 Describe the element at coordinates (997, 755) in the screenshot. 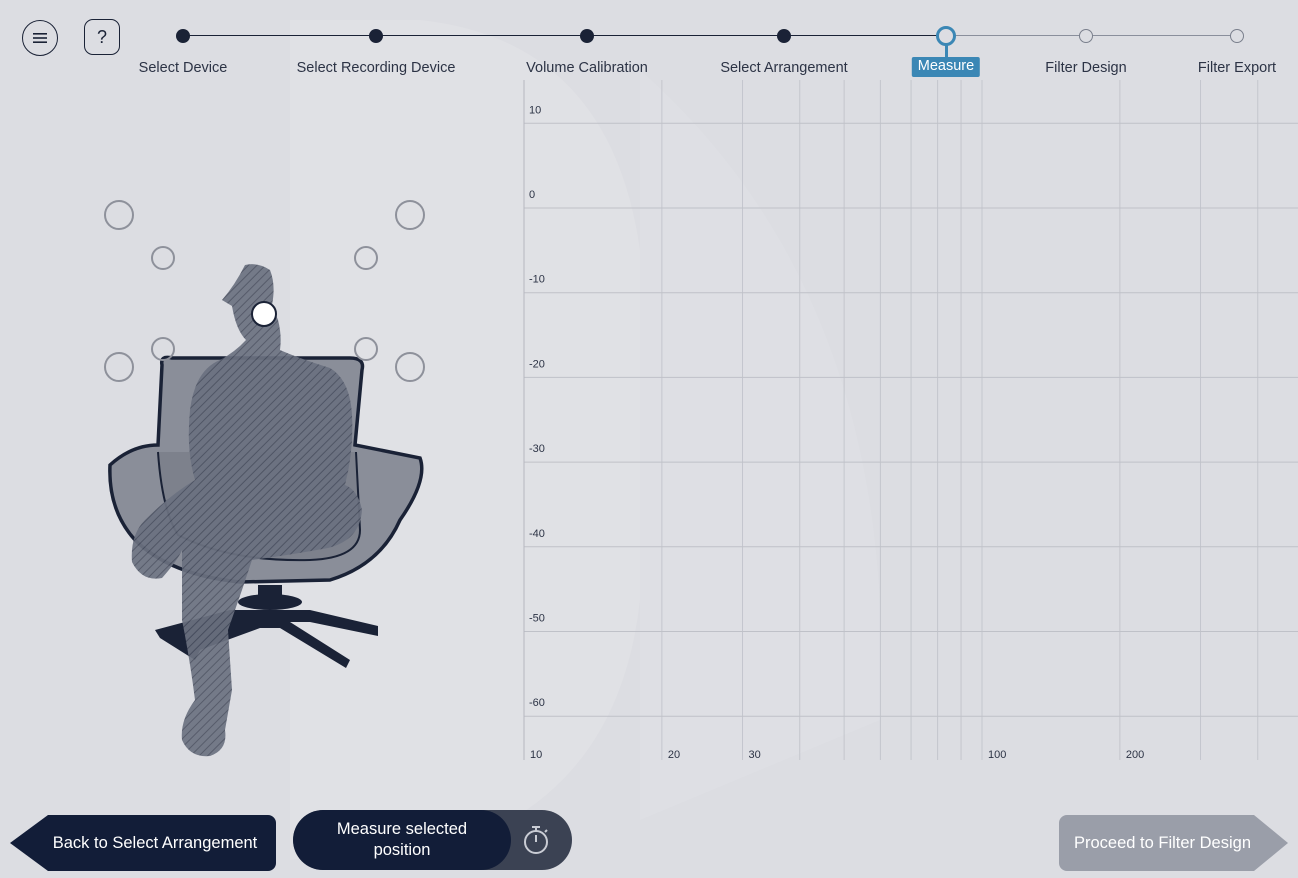

I see `x-tick-label: 100` at that location.